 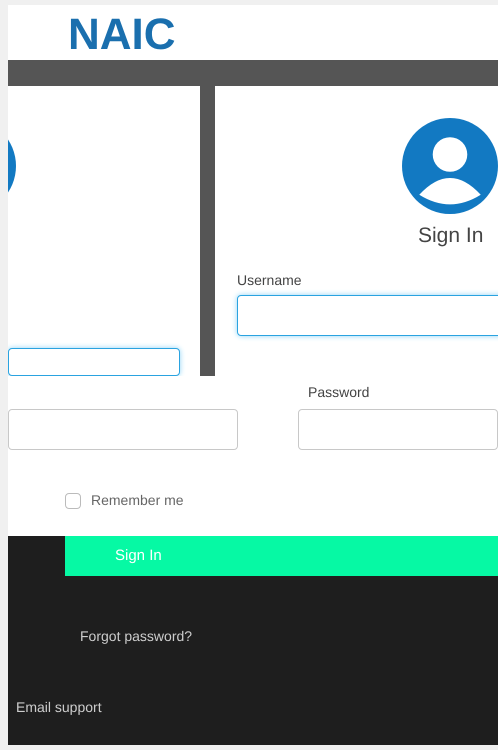 What do you see at coordinates (289, 636) in the screenshot?
I see `footer-link: Forgot password?` at bounding box center [289, 636].